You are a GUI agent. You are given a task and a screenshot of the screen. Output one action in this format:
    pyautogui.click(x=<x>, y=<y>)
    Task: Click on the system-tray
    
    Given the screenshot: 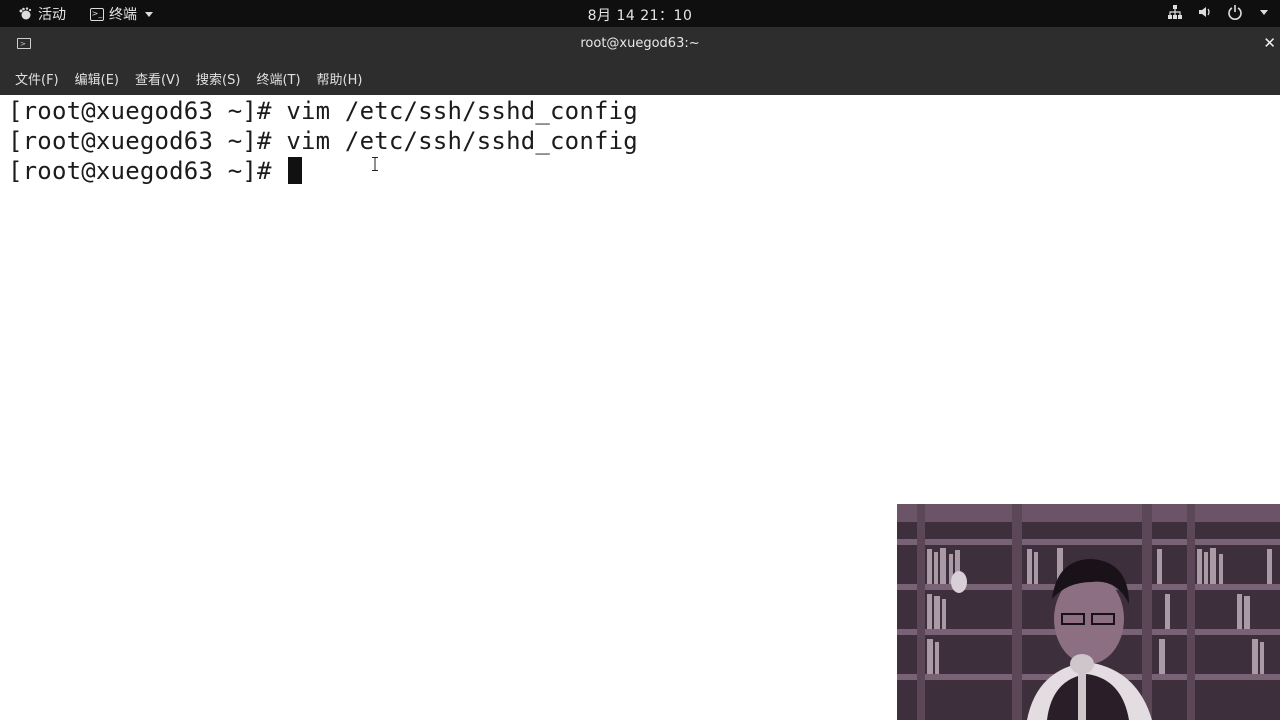 What is the action you would take?
    pyautogui.click(x=1217, y=12)
    